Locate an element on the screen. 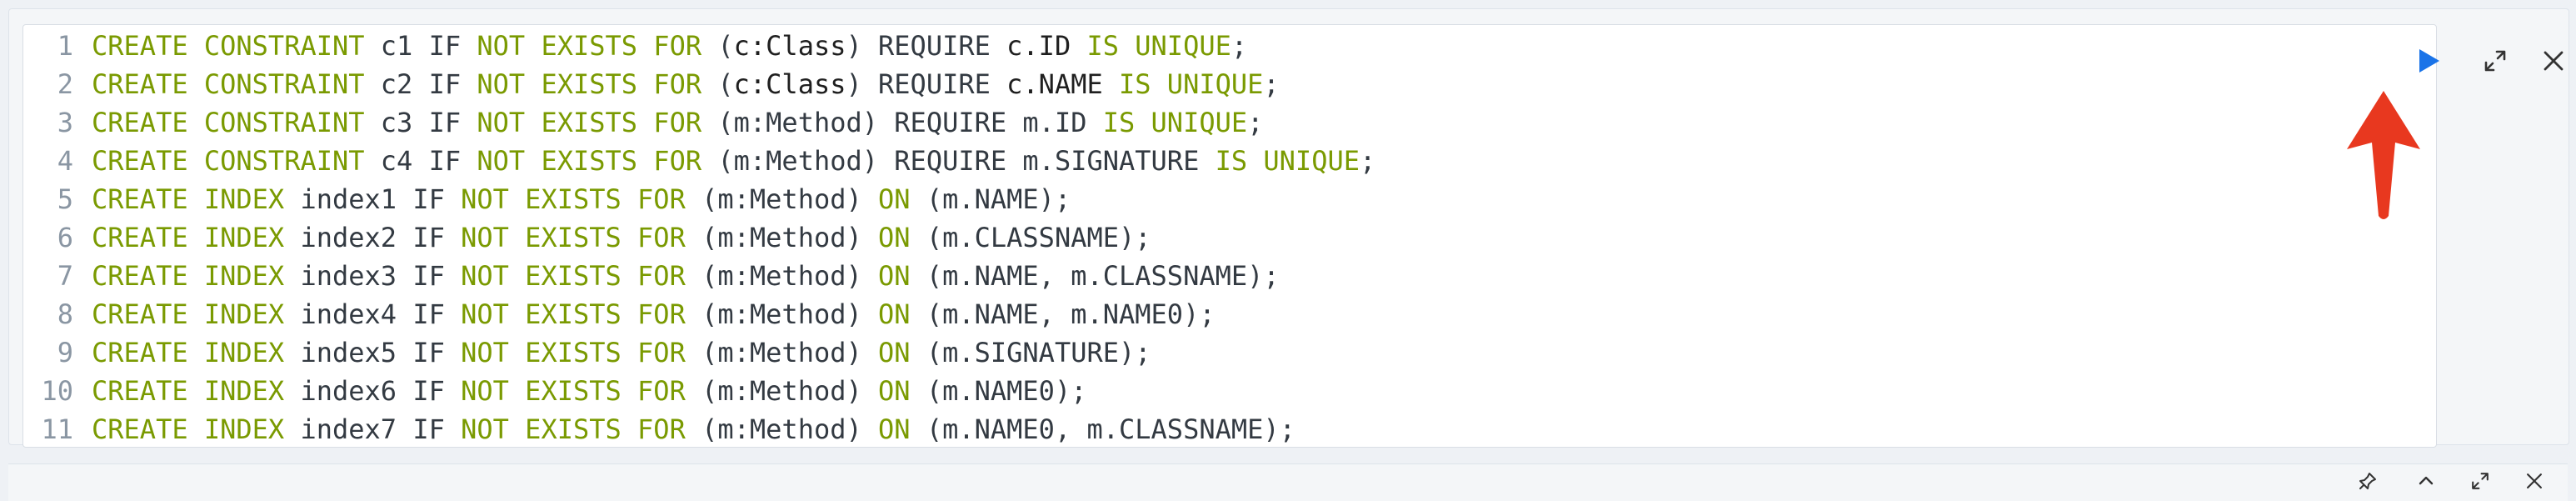 The image size is (2576, 501). close-editor-button is located at coordinates (2554, 61).